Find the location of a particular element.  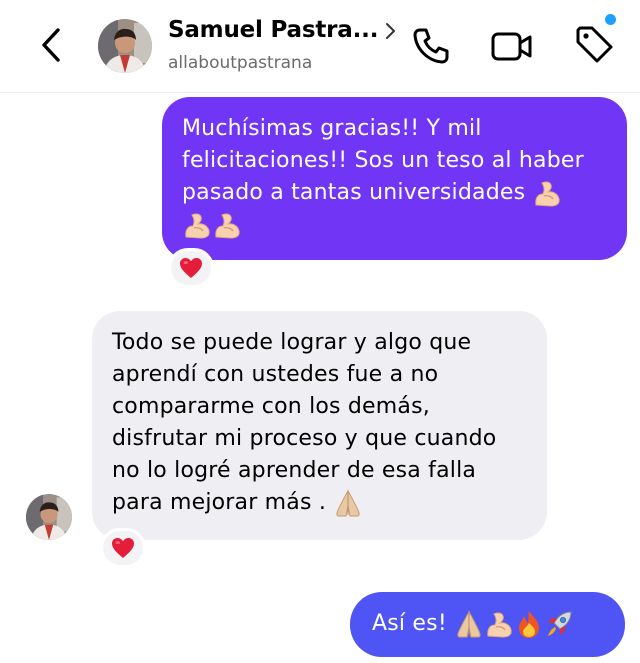

chat-header: Samuel Pastra... allaboutpastrana is located at coordinates (320, 46).